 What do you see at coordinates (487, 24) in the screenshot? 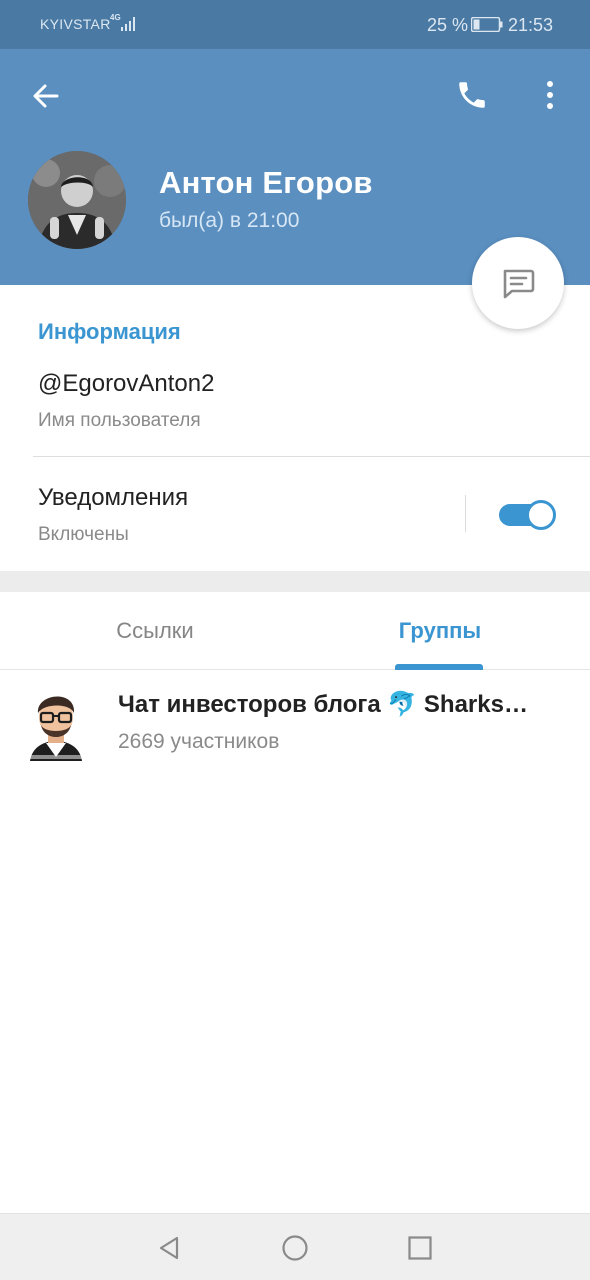
I see `battery-icon` at bounding box center [487, 24].